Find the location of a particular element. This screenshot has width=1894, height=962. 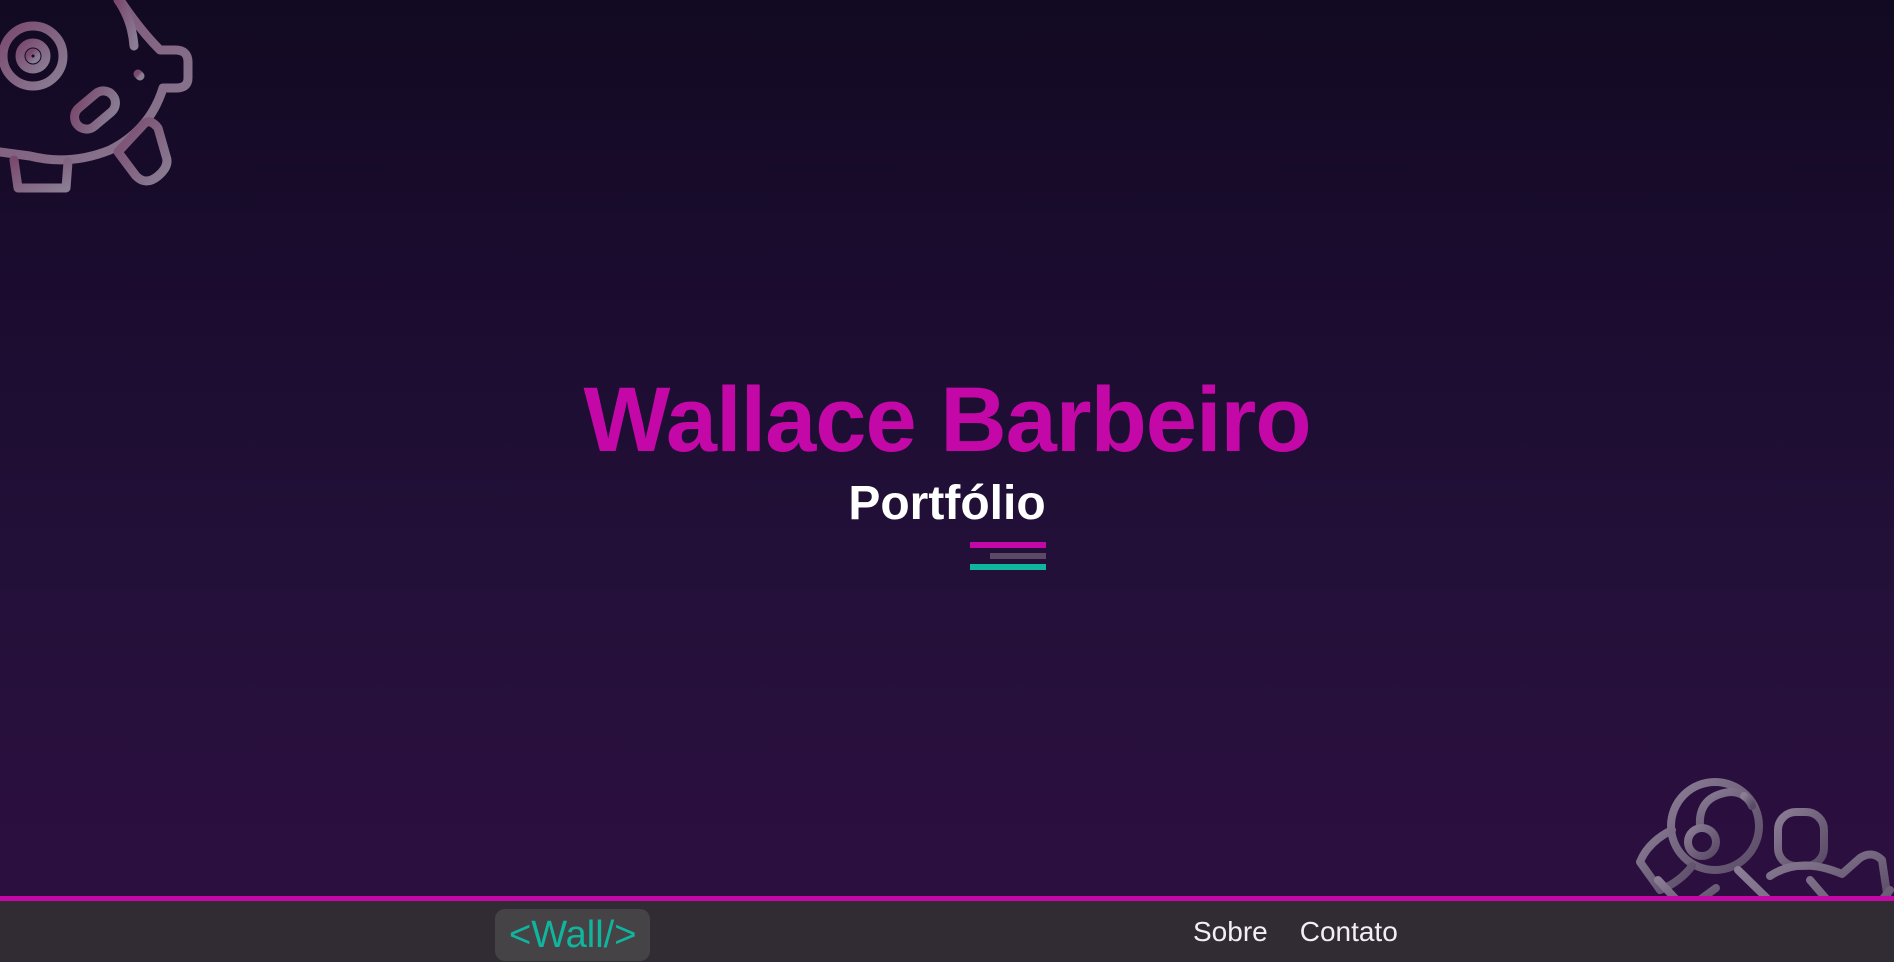

hero-title: Wallace Barbeiro is located at coordinates (947, 420).